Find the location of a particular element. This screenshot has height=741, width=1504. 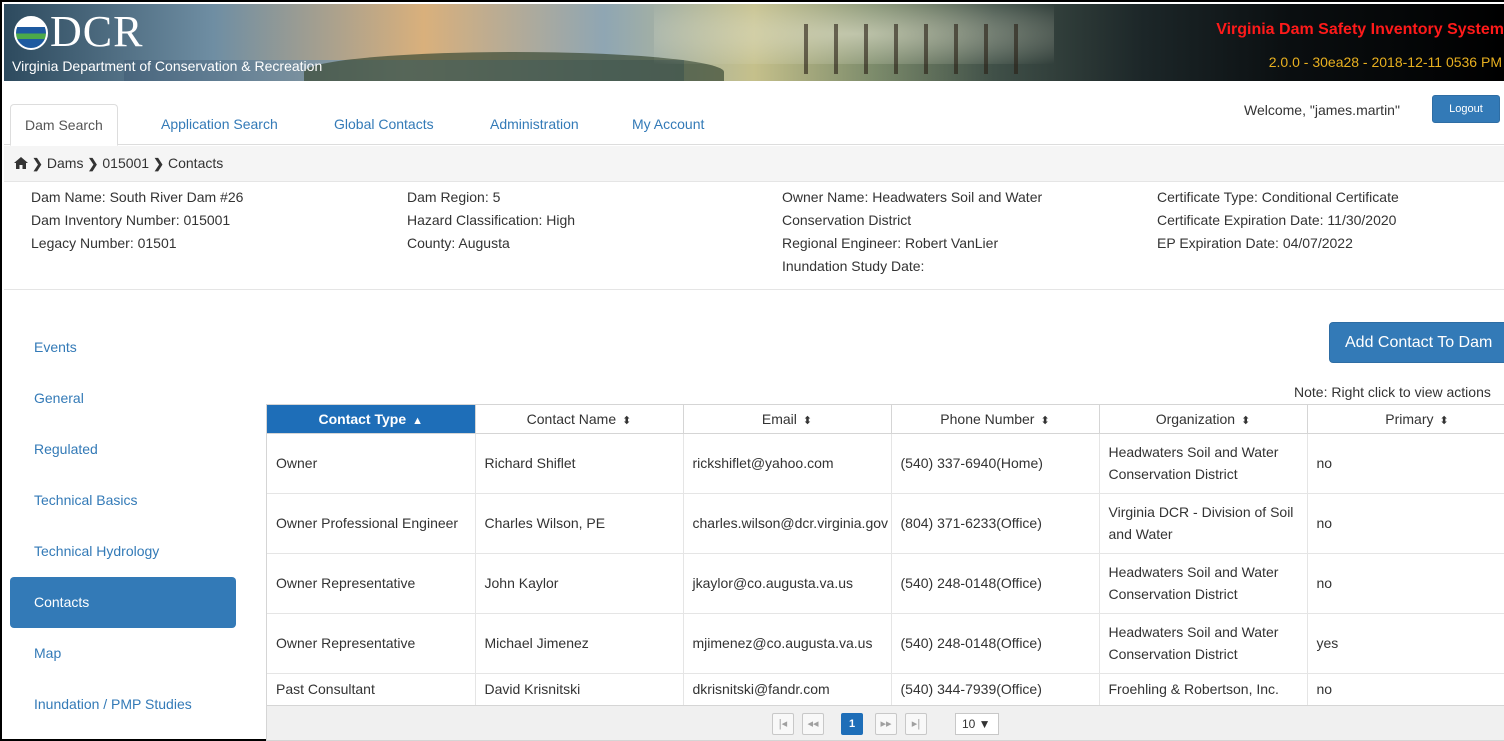

sidebar-item-map: Map is located at coordinates (120, 653).